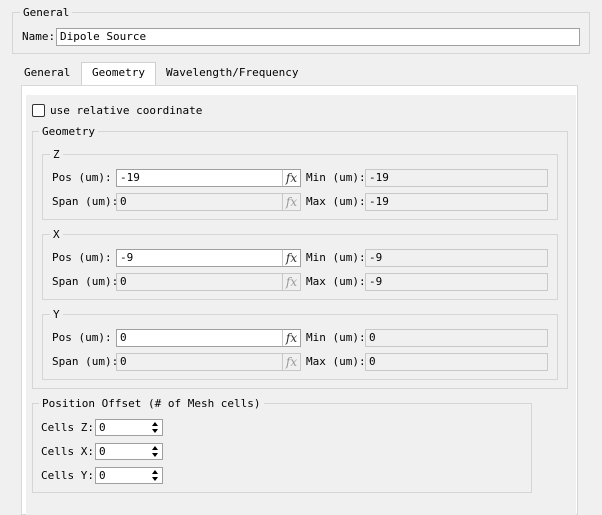 Image resolution: width=602 pixels, height=515 pixels. What do you see at coordinates (291, 178) in the screenshot?
I see `z-pos-fx-icon: fx` at bounding box center [291, 178].